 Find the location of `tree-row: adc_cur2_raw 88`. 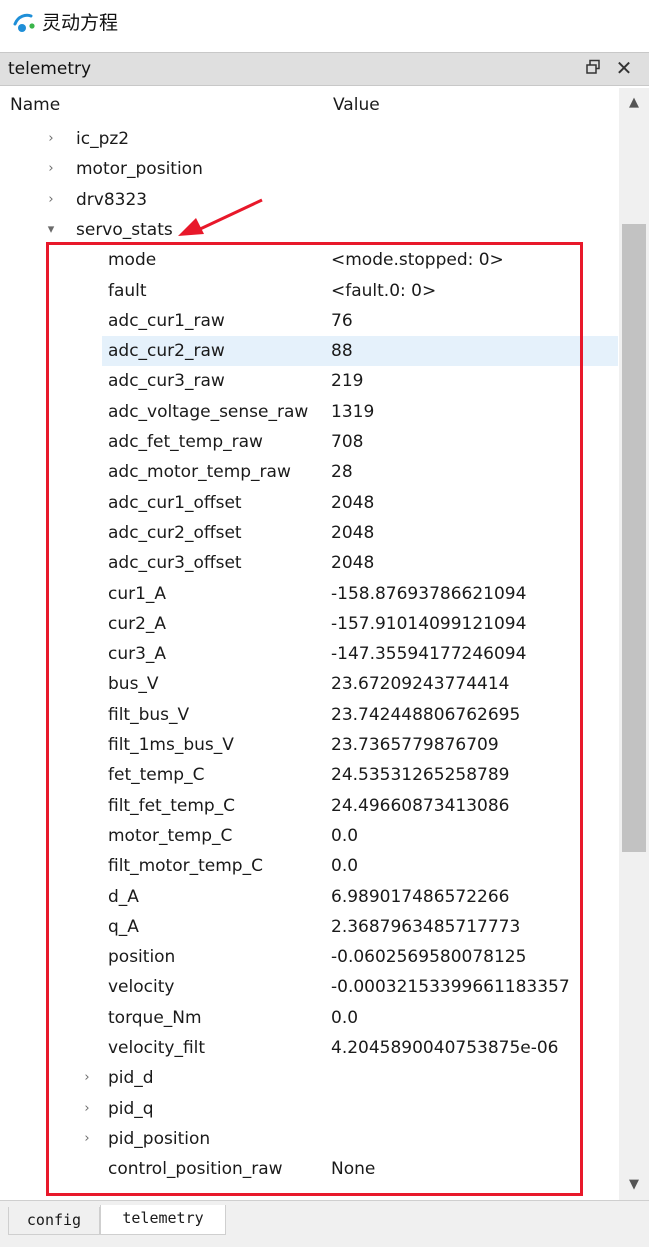

tree-row: adc_cur2_raw 88 is located at coordinates (309, 351).